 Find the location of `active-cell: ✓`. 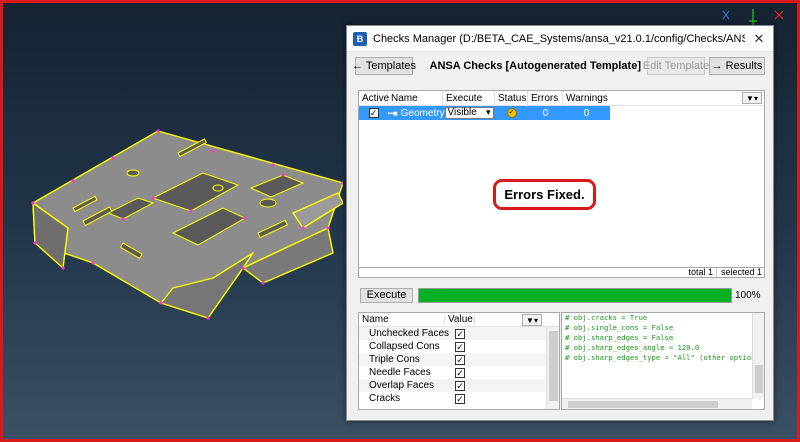

active-cell: ✓ is located at coordinates (373, 113).